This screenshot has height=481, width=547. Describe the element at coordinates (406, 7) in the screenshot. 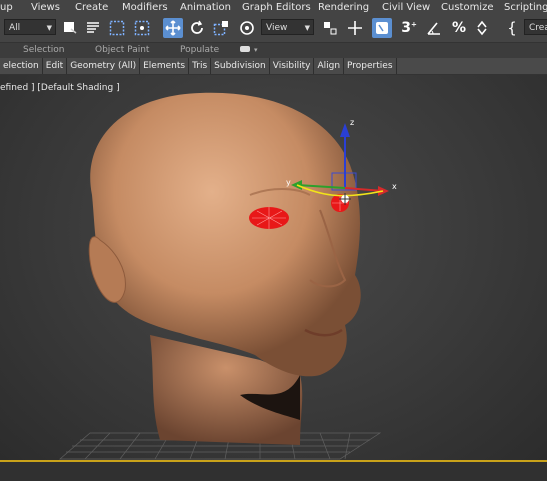

I see `menu-item-civil-view: Civil View` at that location.